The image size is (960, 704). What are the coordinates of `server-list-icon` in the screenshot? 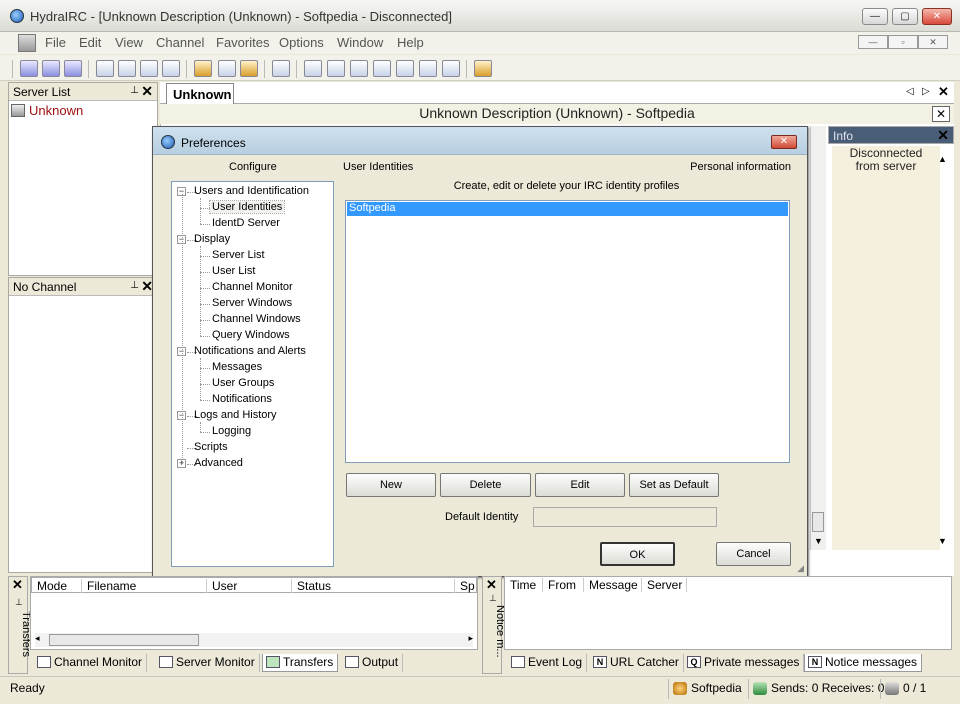 It's located at (313, 68).